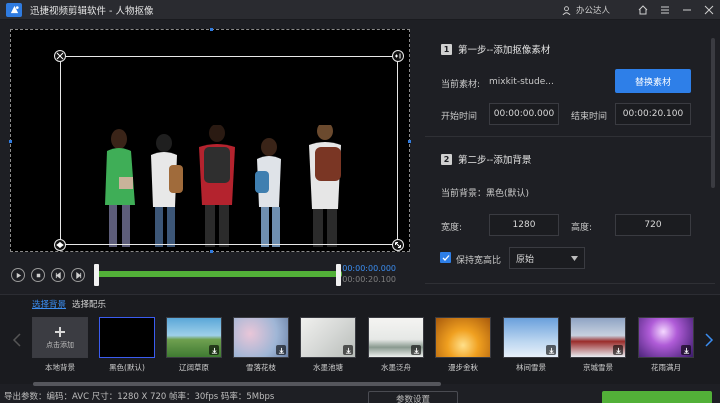 The image size is (720, 403). I want to click on previous-frame-icon, so click(58, 275).